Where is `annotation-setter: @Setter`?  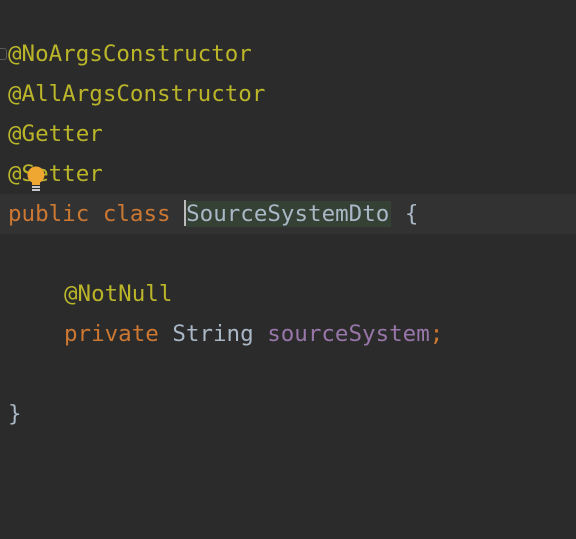 annotation-setter: @Setter is located at coordinates (55, 174).